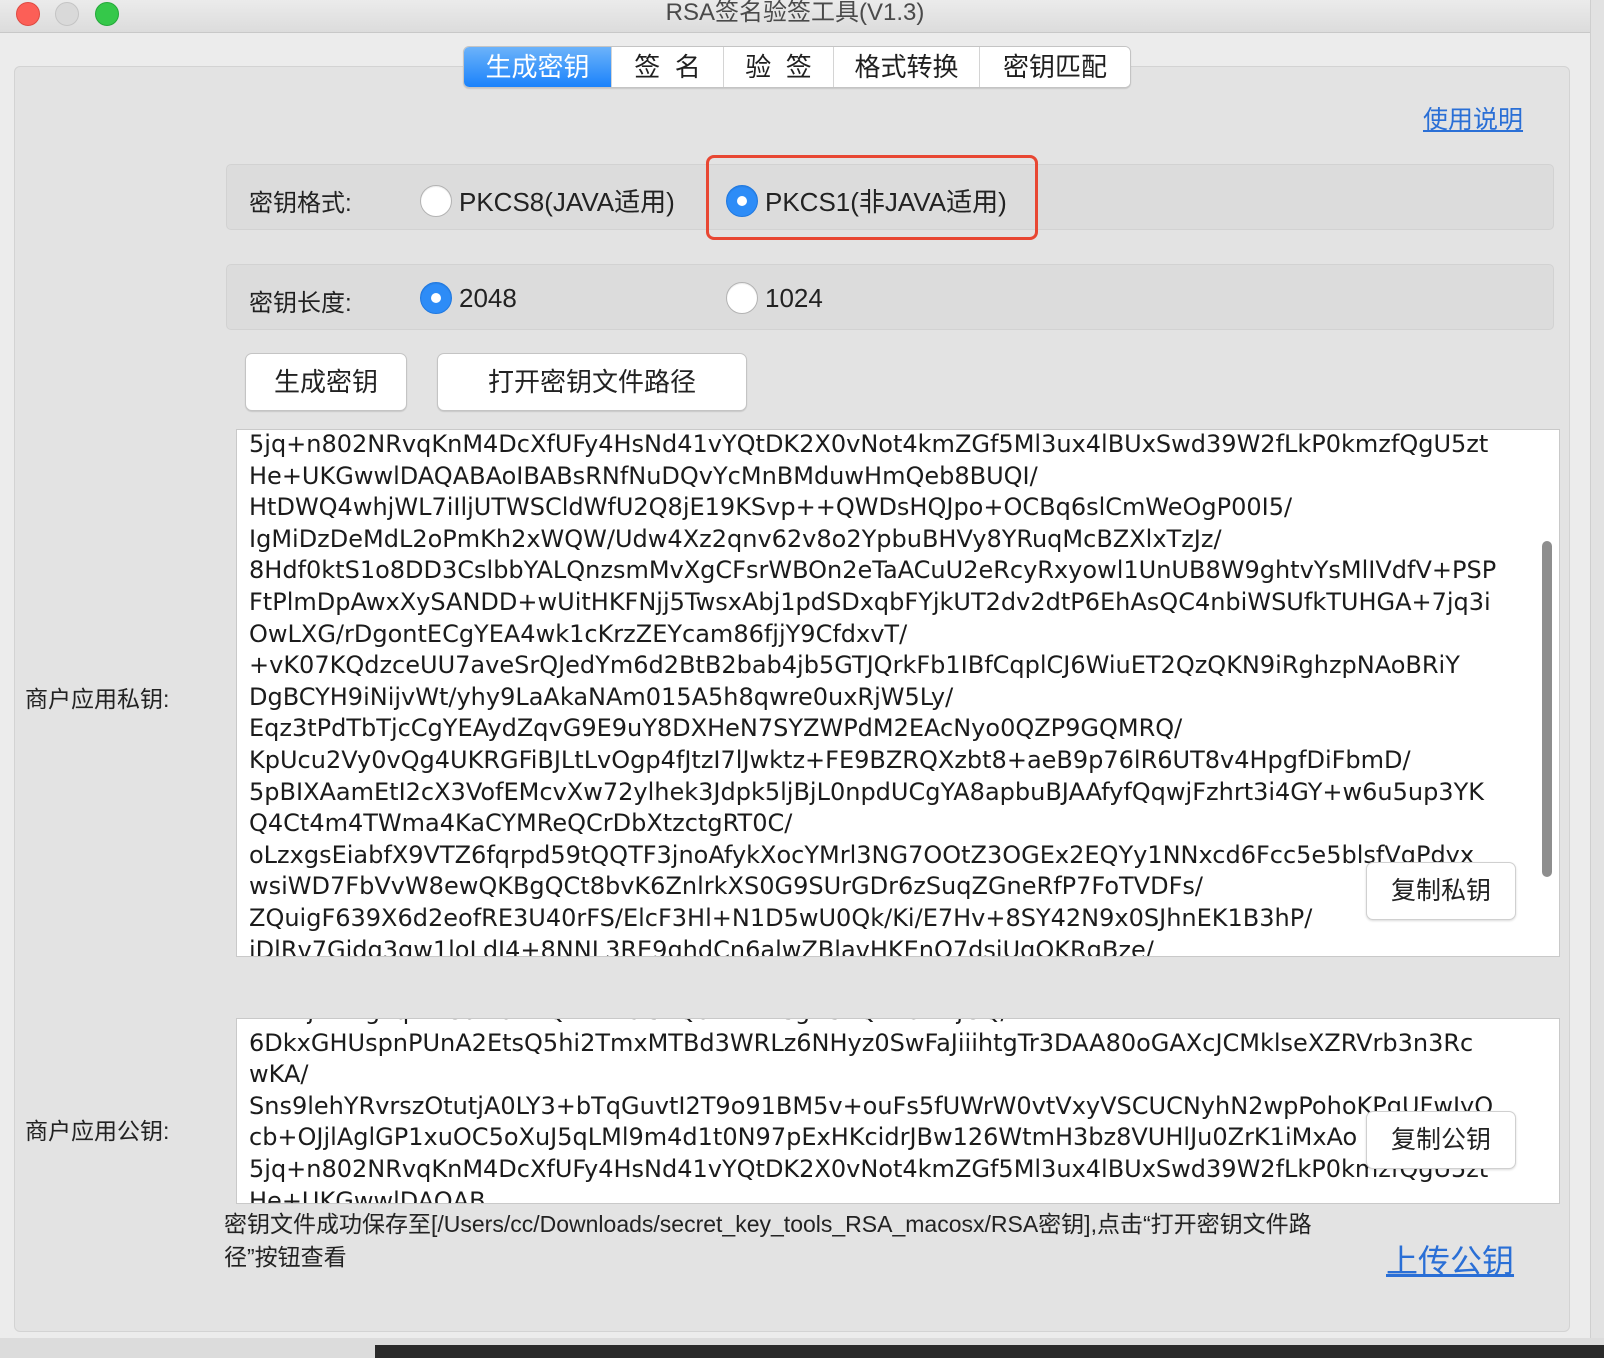 The height and width of the screenshot is (1358, 1604). What do you see at coordinates (279, 1074) in the screenshot?
I see `public-key-line: wKA/` at bounding box center [279, 1074].